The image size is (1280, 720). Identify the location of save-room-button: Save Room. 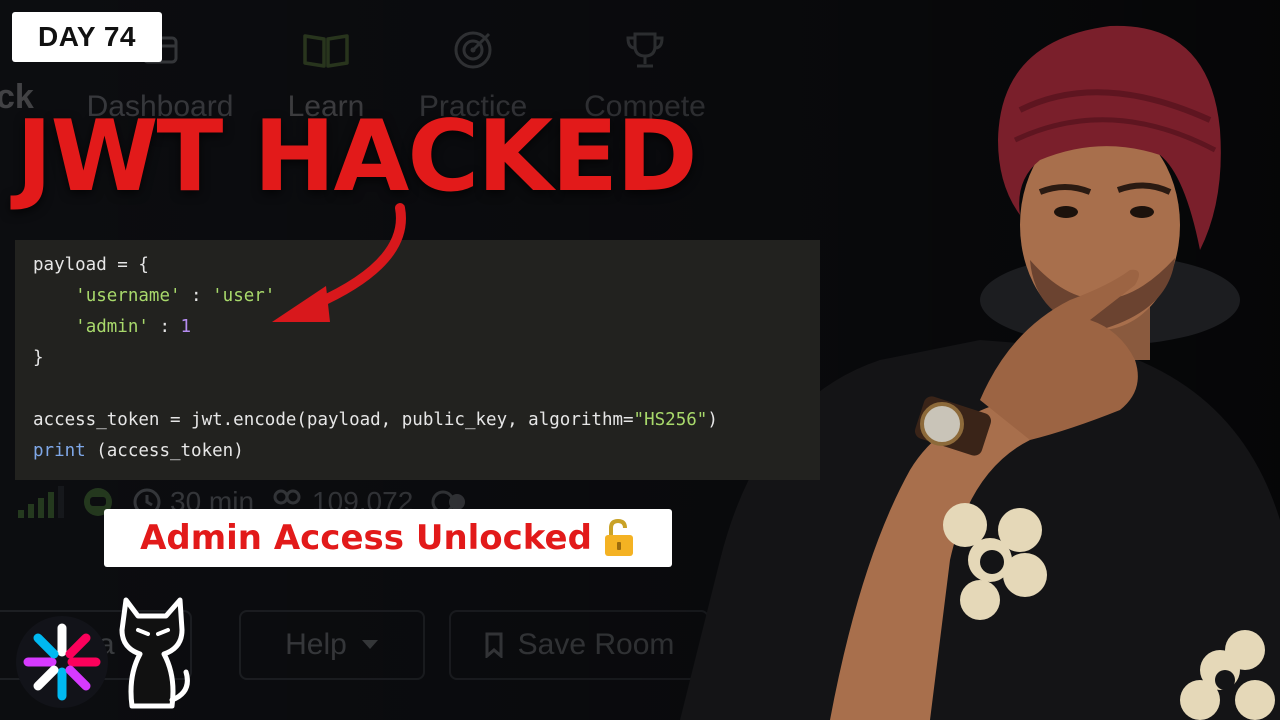
(579, 645).